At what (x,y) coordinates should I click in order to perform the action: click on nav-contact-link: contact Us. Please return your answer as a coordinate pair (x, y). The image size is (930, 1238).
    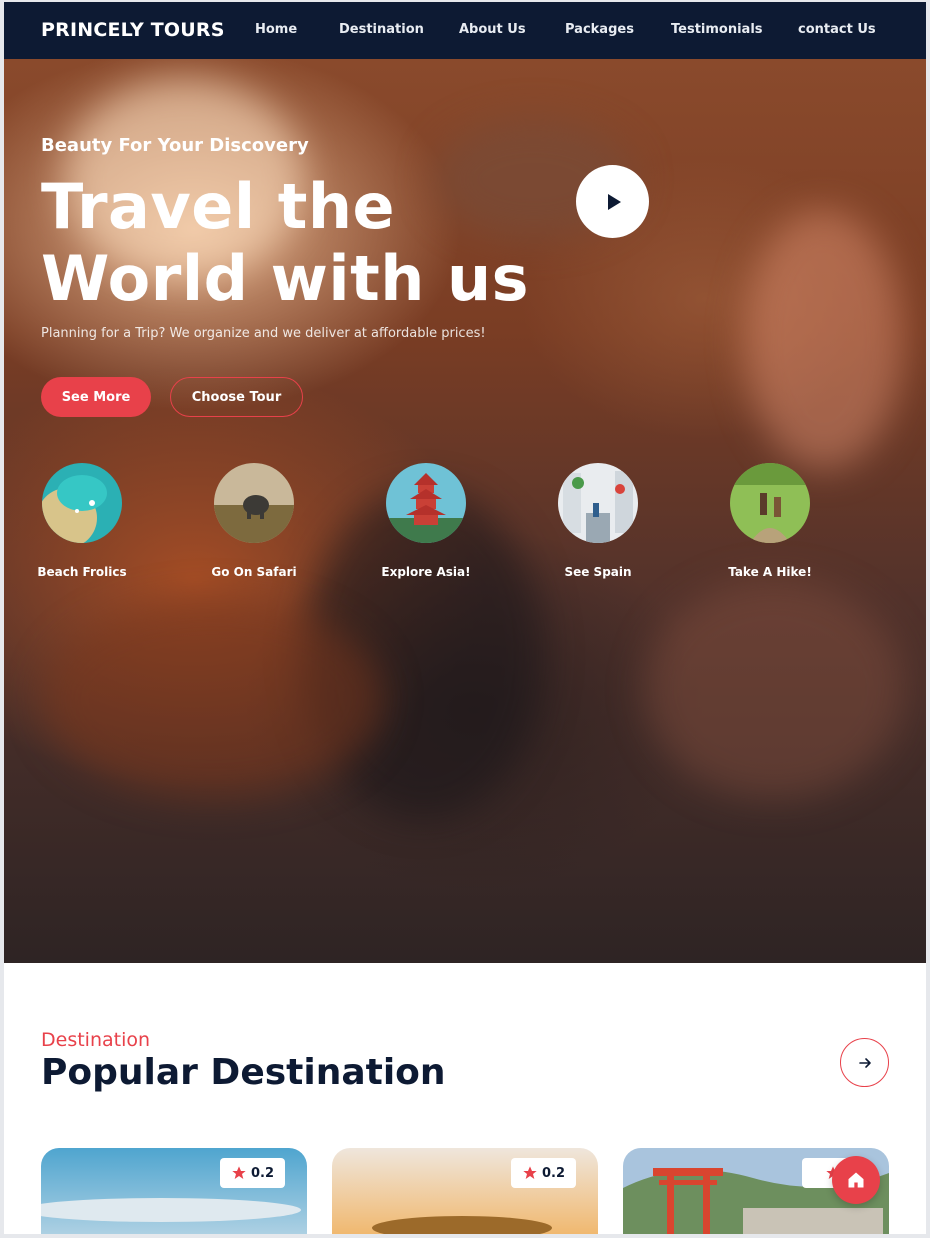
    Looking at the image, I should click on (837, 29).